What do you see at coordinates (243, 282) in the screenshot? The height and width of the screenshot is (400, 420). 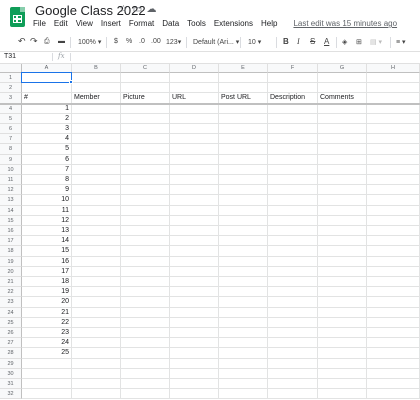 I see `cell-e21` at bounding box center [243, 282].